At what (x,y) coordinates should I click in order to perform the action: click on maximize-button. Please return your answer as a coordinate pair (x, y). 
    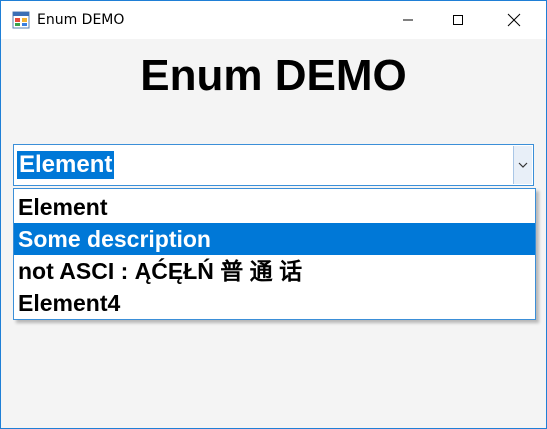
    Looking at the image, I should click on (458, 20).